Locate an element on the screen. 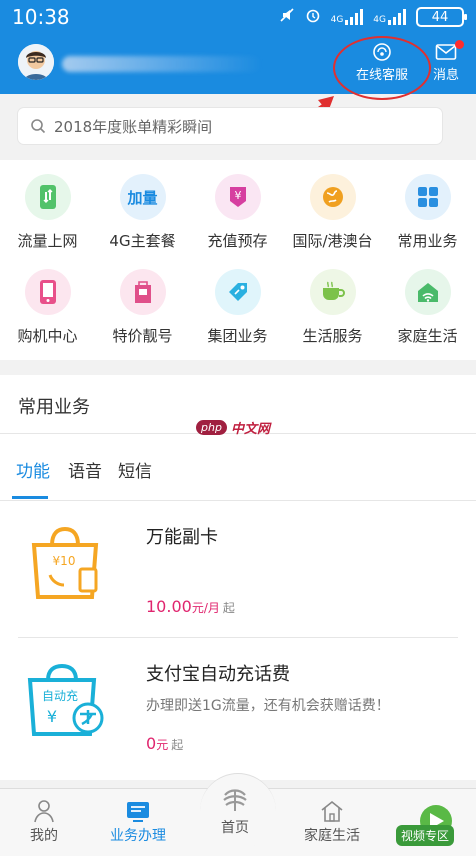  china-mobile-logo-icon is located at coordinates (235, 800).